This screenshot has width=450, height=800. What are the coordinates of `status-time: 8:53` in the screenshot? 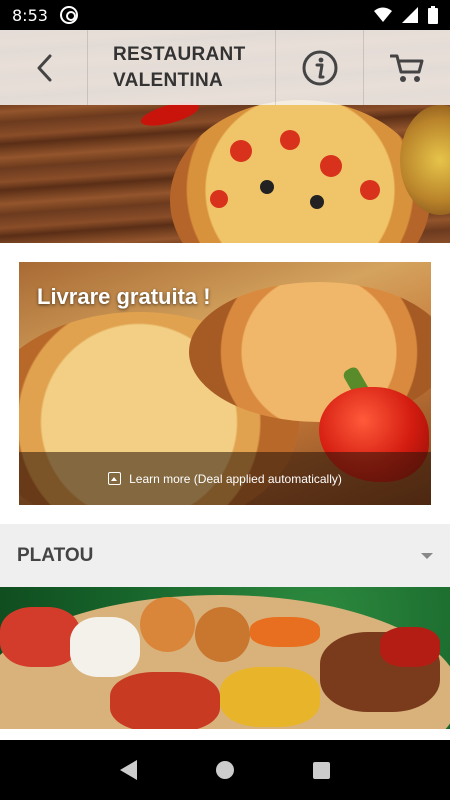 It's located at (30, 15).